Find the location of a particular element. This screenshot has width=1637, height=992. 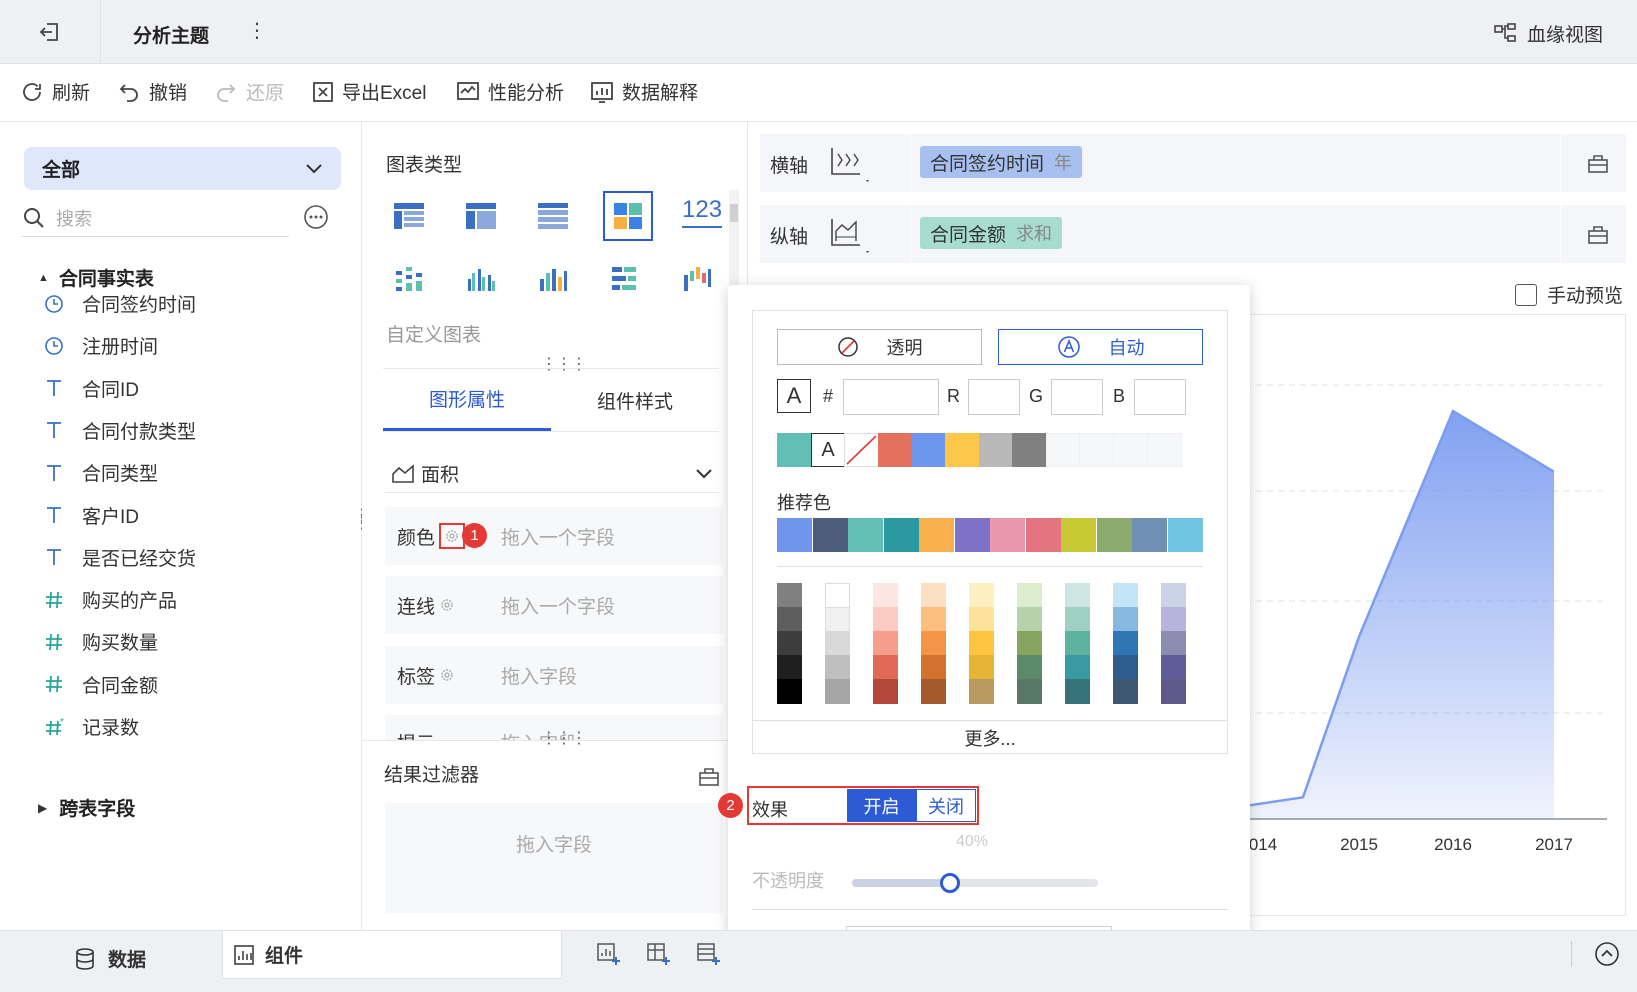

y-field-pill: 合同金额 求和 is located at coordinates (991, 233).